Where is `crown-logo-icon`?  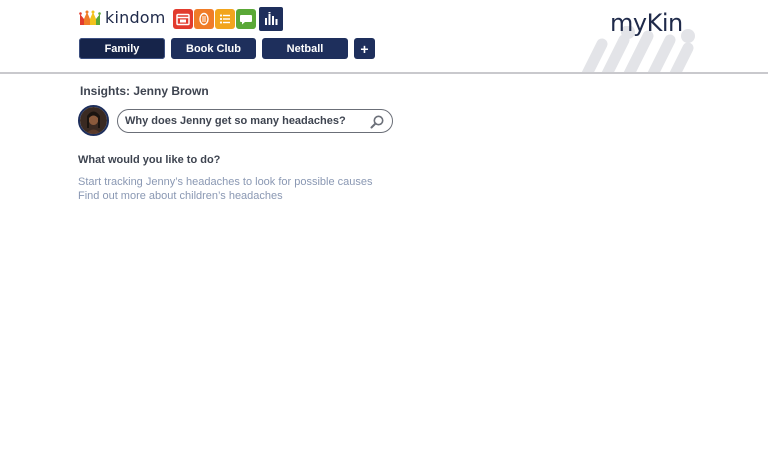 crown-logo-icon is located at coordinates (90, 17).